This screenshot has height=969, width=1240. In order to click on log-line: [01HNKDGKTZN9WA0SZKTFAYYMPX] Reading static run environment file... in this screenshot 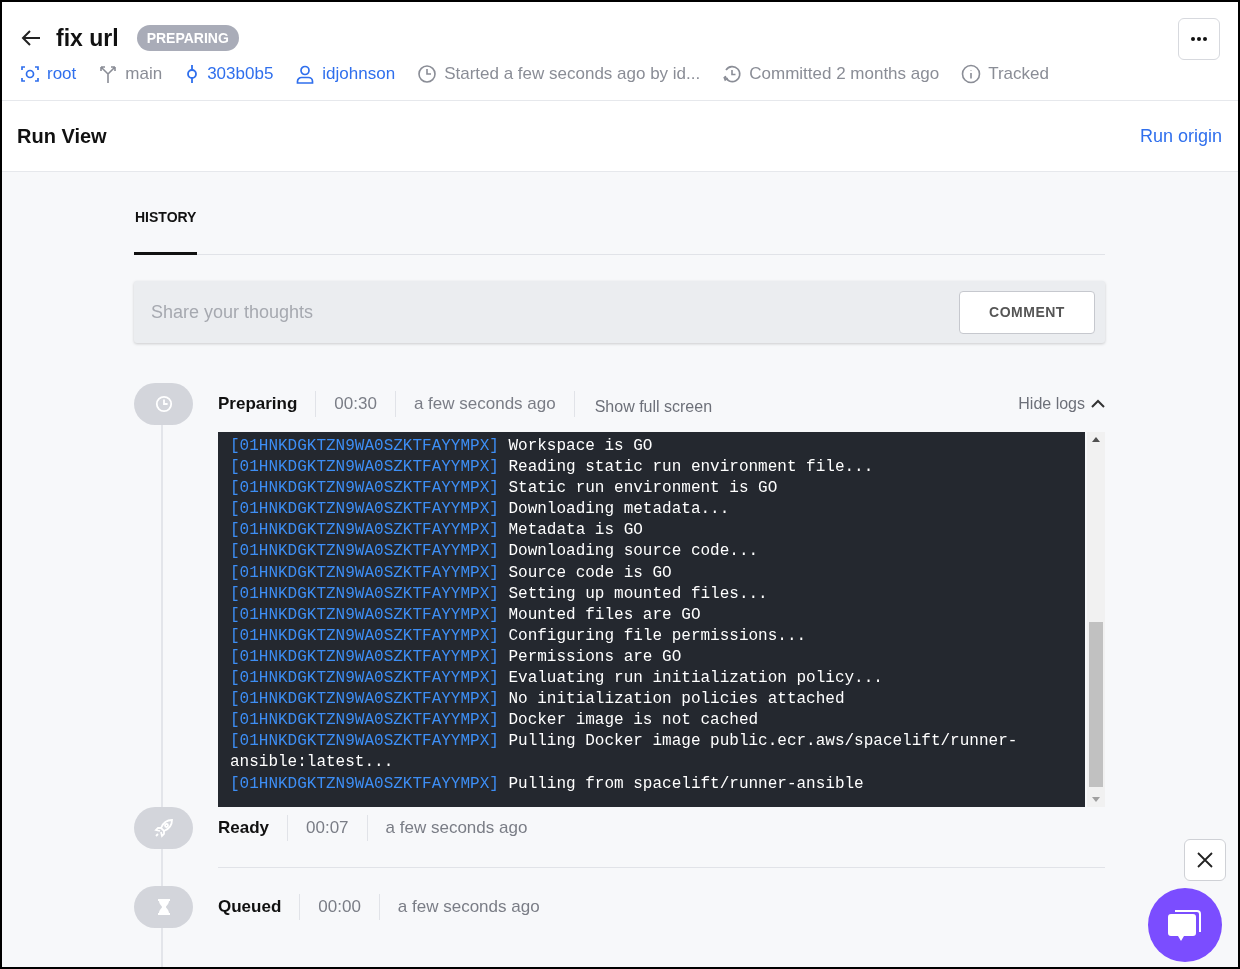, I will do `click(552, 468)`.